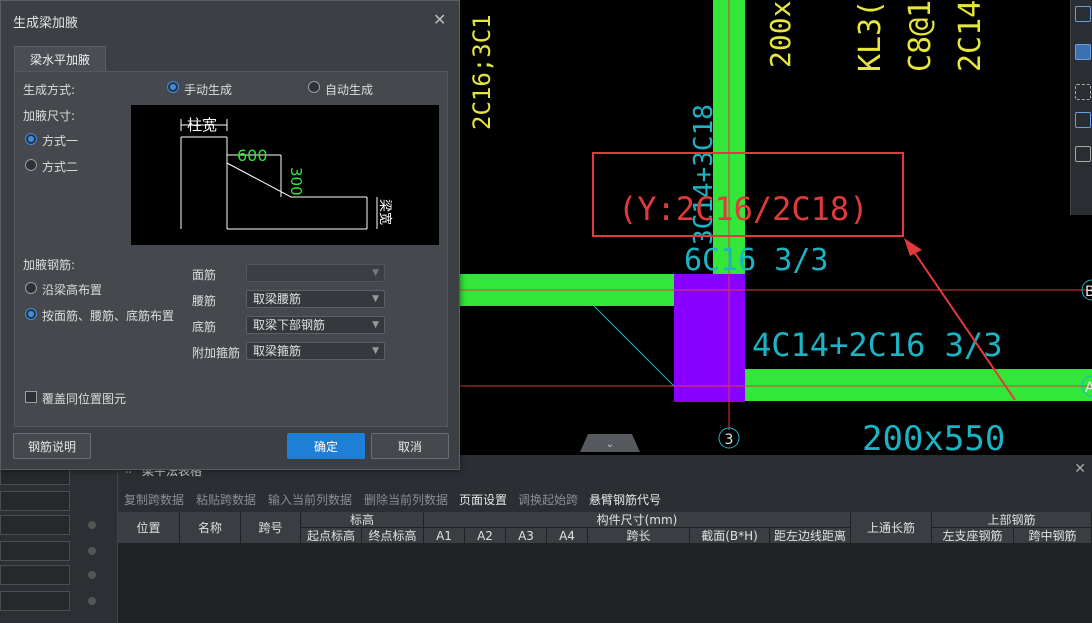 The width and height of the screenshot is (1092, 623). What do you see at coordinates (277, 299) in the screenshot?
I see `waist-rebar-value: 取梁腰筋` at bounding box center [277, 299].